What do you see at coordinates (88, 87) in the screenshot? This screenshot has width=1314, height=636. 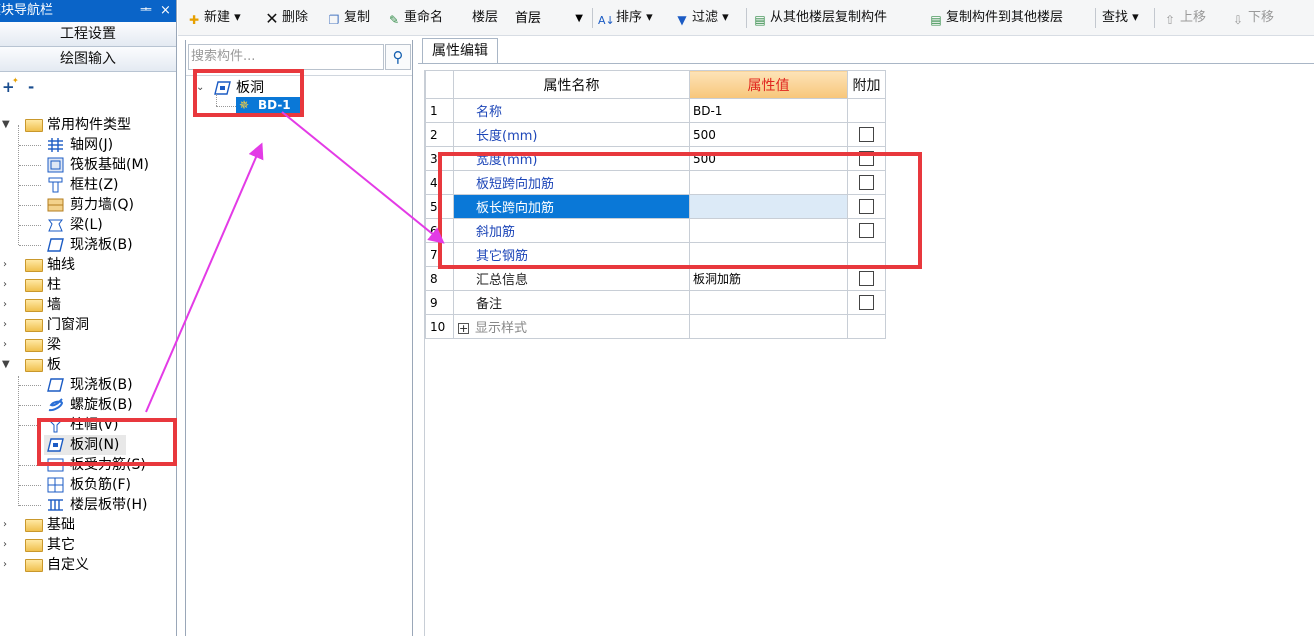 I see `nav-tools: + ✦ -` at bounding box center [88, 87].